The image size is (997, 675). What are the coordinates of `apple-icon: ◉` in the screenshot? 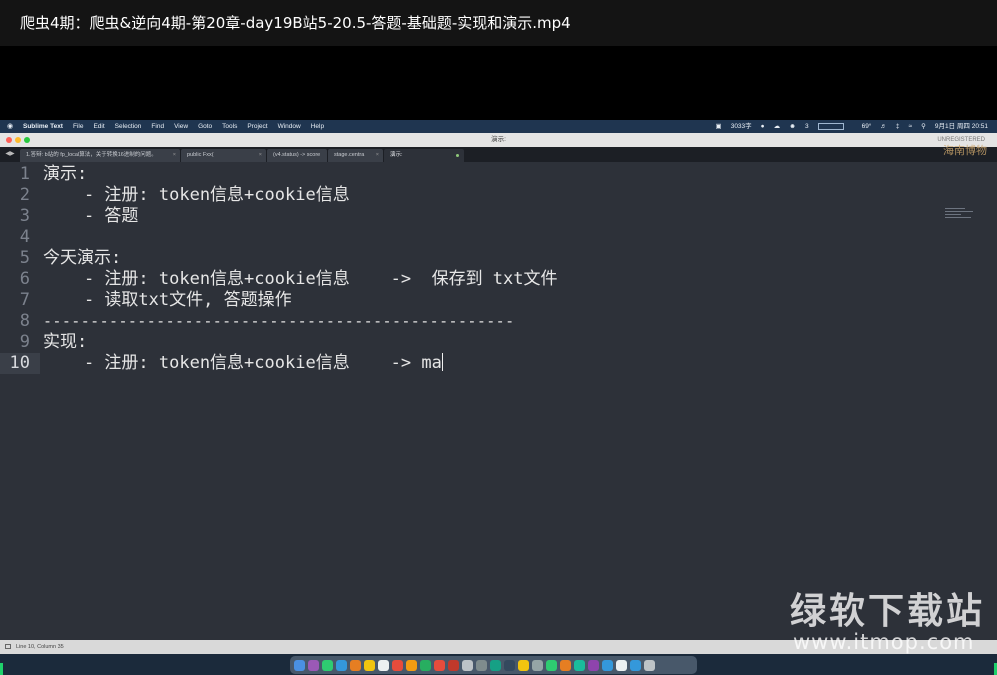 It's located at (12, 126).